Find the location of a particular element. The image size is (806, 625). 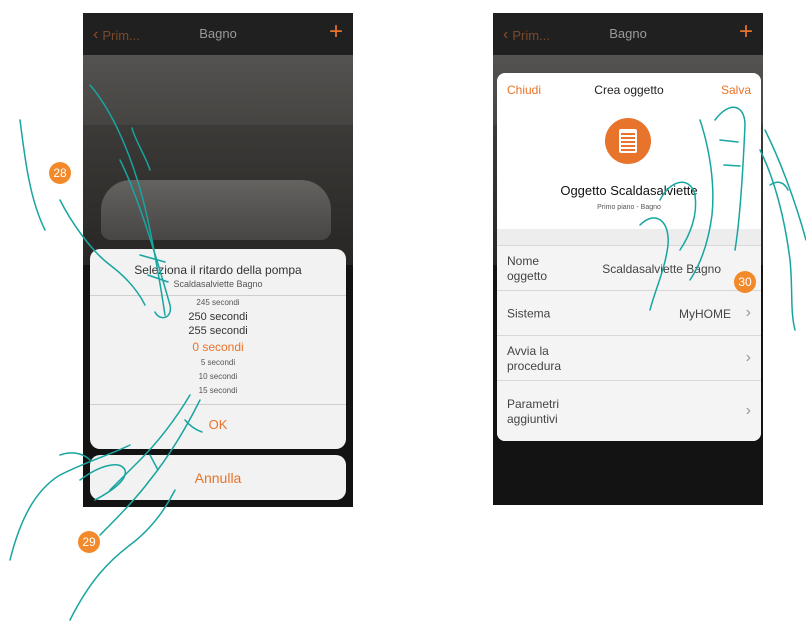

step-badge-30: 30 is located at coordinates (745, 282).